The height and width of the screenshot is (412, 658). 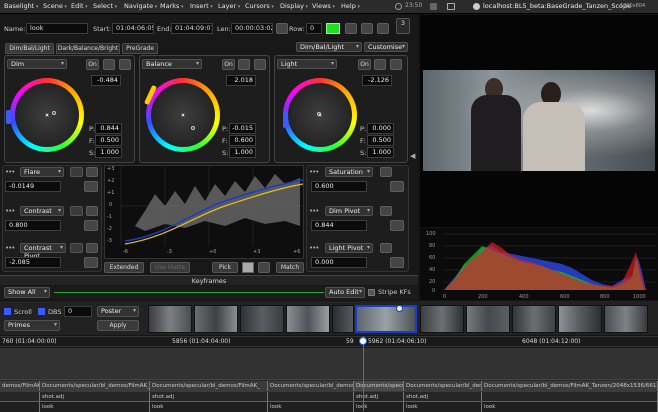 I want to click on dim-curve-icon, so click(x=125, y=64).